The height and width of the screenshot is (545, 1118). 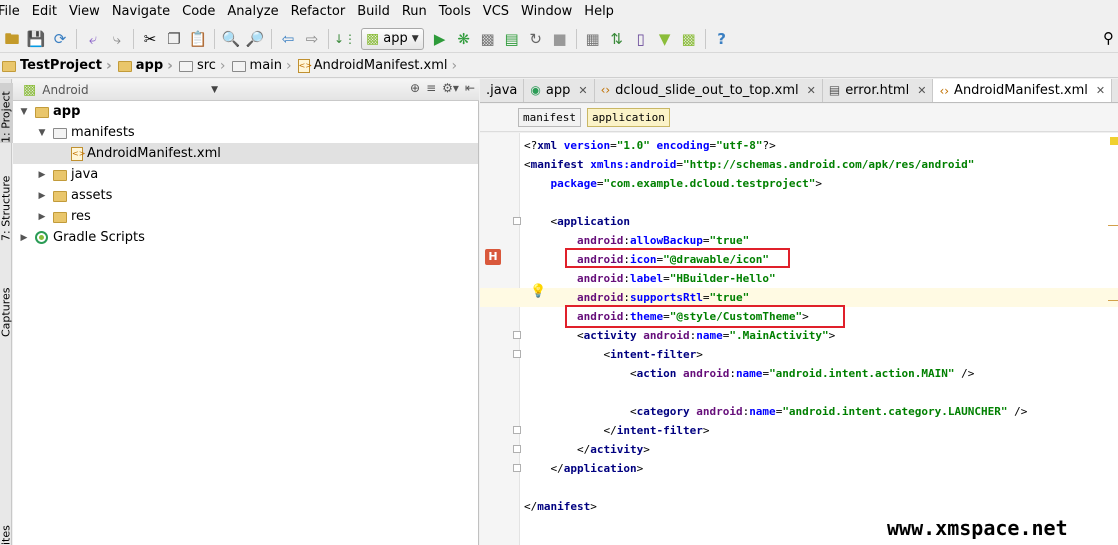 What do you see at coordinates (115, 90) in the screenshot?
I see `project-view-select: ▩ Android ▼` at bounding box center [115, 90].